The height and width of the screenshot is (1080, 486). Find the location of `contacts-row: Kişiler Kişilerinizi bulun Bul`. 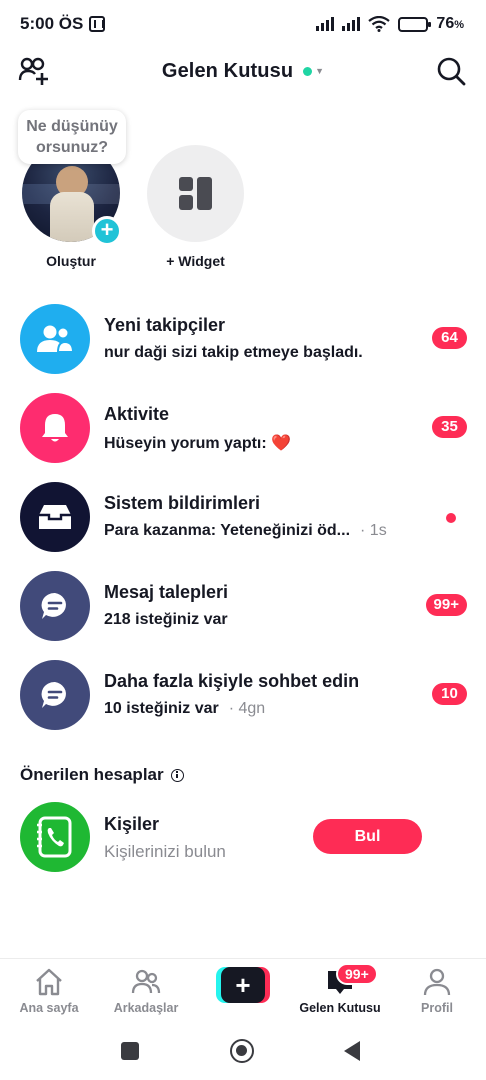

contacts-row: Kişiler Kişilerinizi bulun Bul is located at coordinates (243, 837).